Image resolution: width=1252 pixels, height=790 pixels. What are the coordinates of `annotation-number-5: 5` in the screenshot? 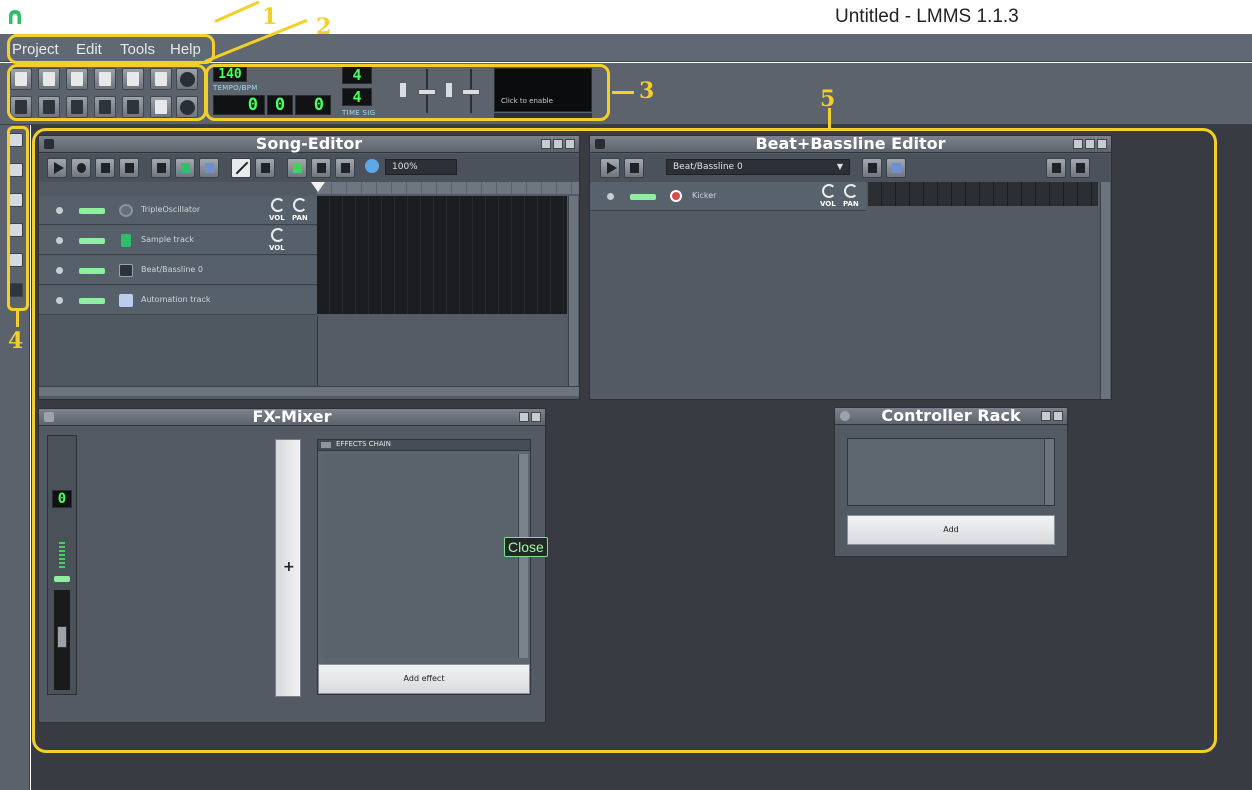 It's located at (828, 99).